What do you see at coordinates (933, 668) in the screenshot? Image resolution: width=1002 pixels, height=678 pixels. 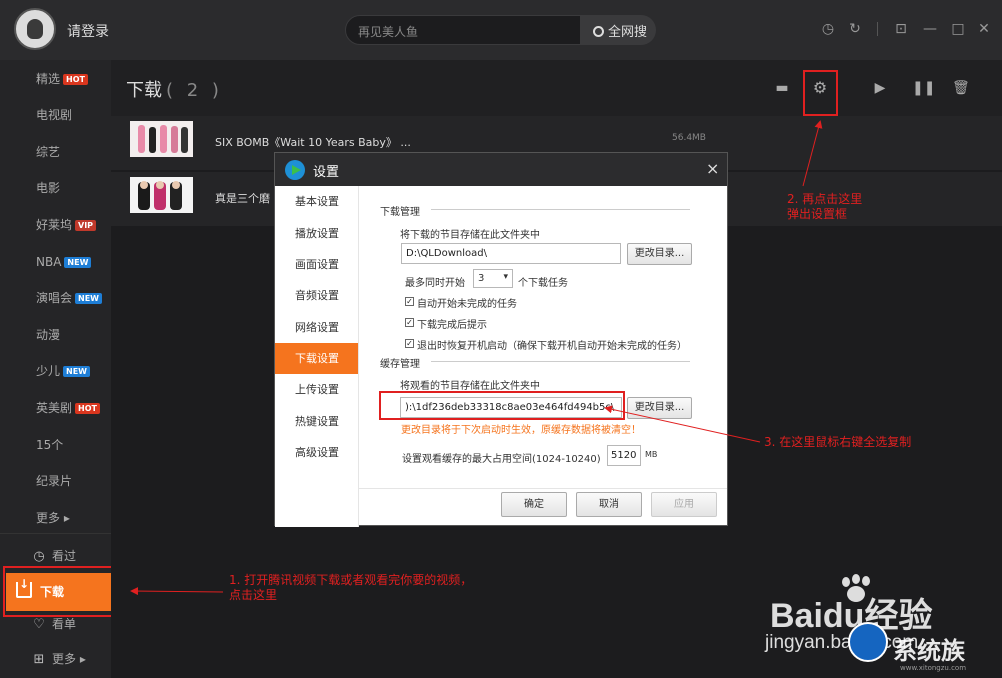 I see `xitongzu-url-watermark: www.xitongzu.com` at bounding box center [933, 668].